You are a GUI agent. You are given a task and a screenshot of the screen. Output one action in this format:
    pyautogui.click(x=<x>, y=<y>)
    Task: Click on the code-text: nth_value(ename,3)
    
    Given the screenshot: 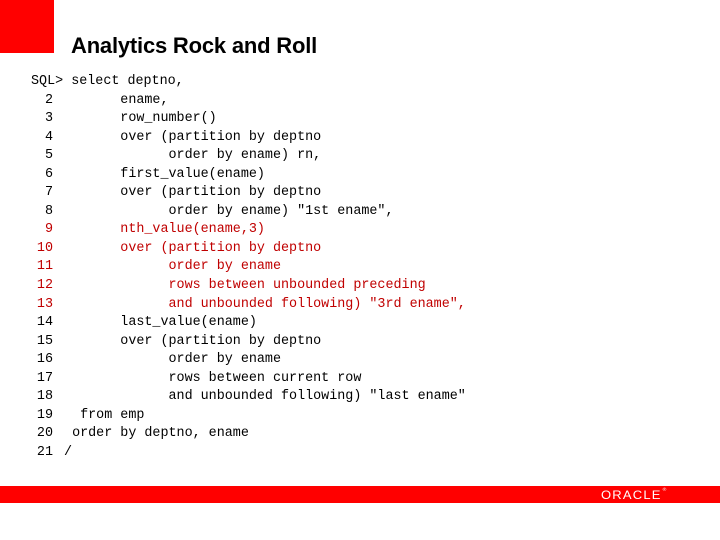 What is the action you would take?
    pyautogui.click(x=160, y=230)
    